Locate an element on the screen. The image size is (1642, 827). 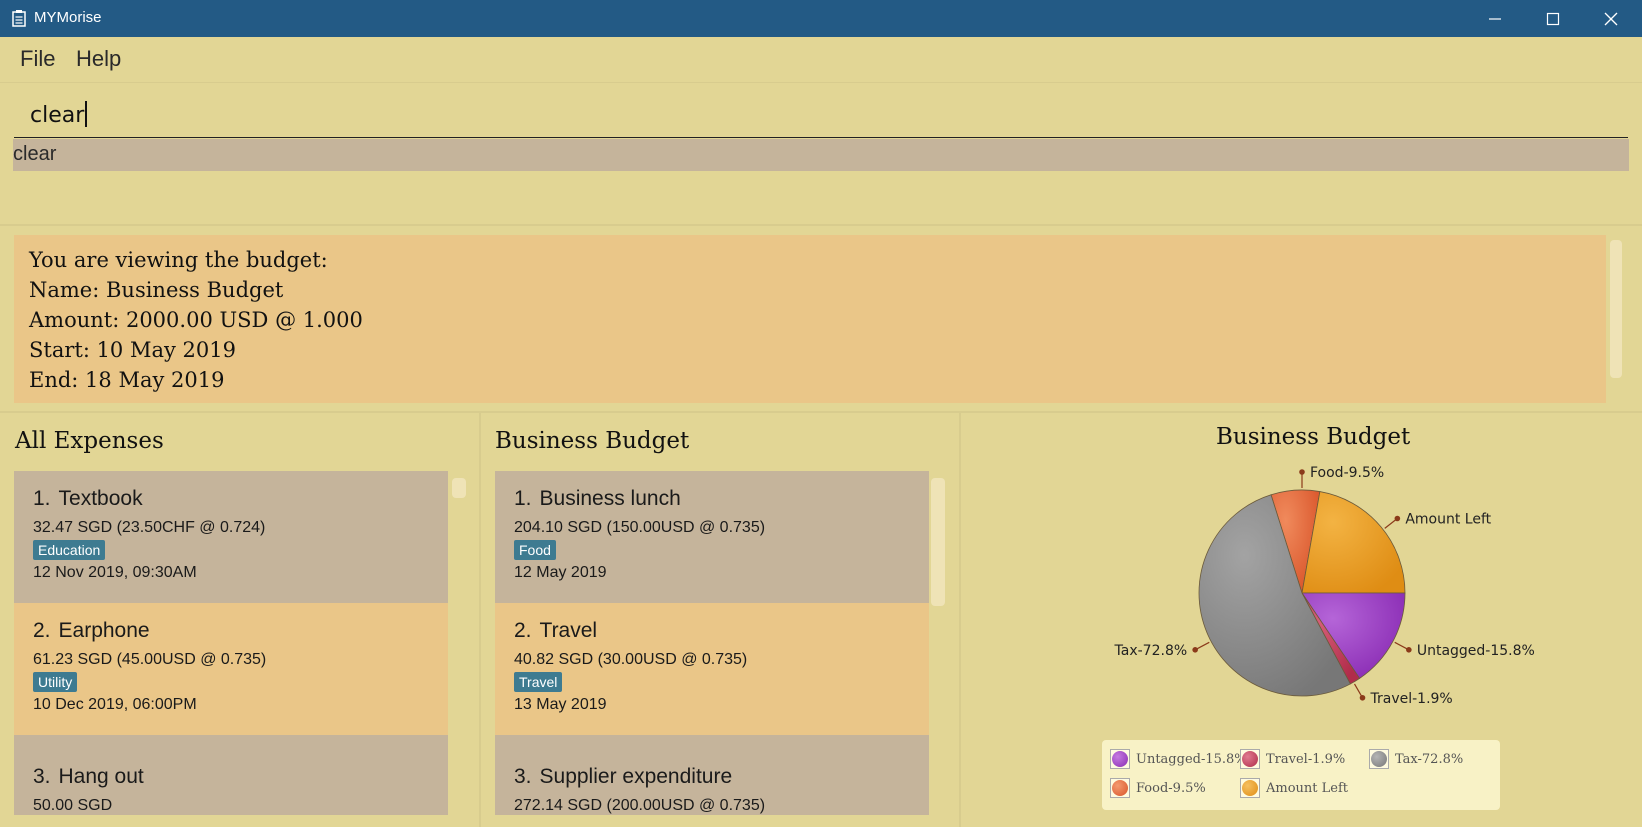
expense-tag: Food is located at coordinates (535, 550).